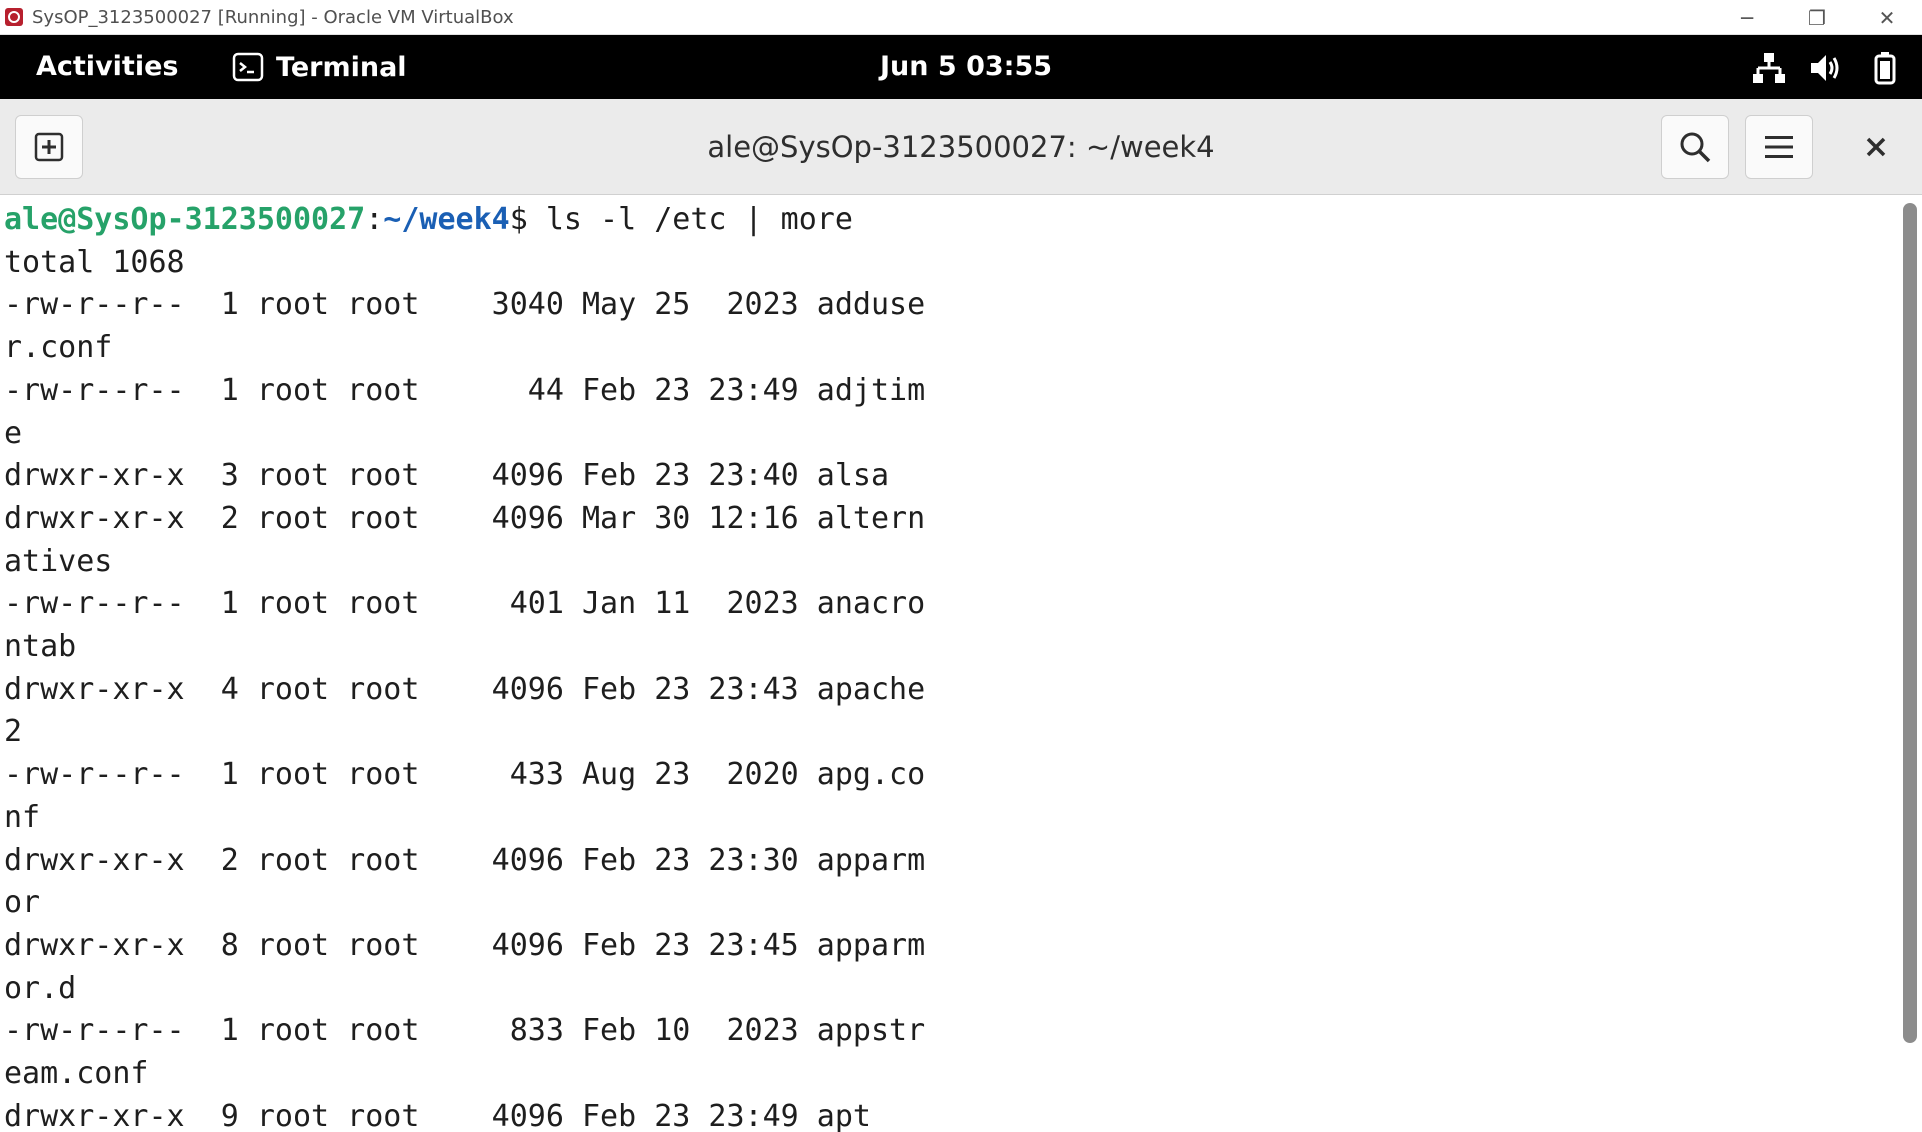 The height and width of the screenshot is (1132, 1922). I want to click on output-line: total 1068, so click(94, 262).